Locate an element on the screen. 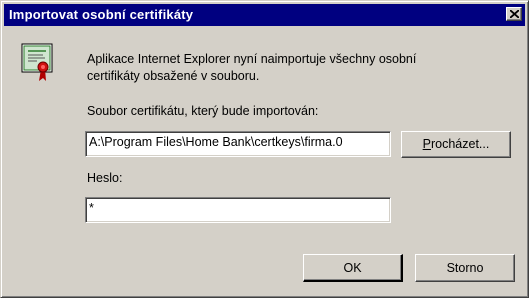 This screenshot has height=298, width=529. close-icon is located at coordinates (514, 14).